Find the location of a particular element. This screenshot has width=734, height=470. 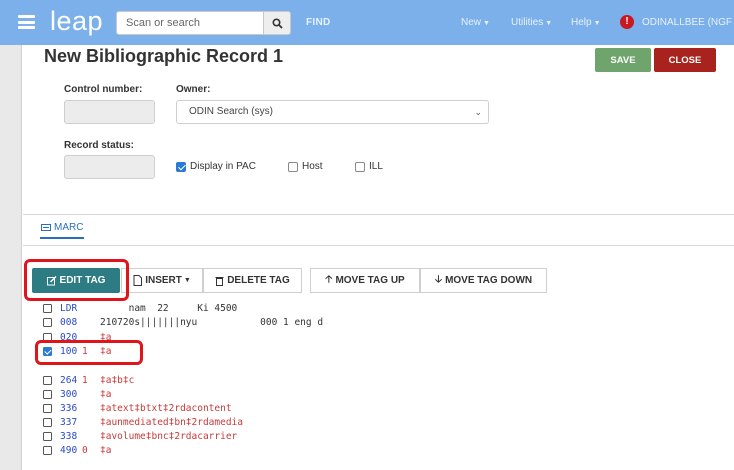

tab-marc-label: MARC is located at coordinates (69, 227).